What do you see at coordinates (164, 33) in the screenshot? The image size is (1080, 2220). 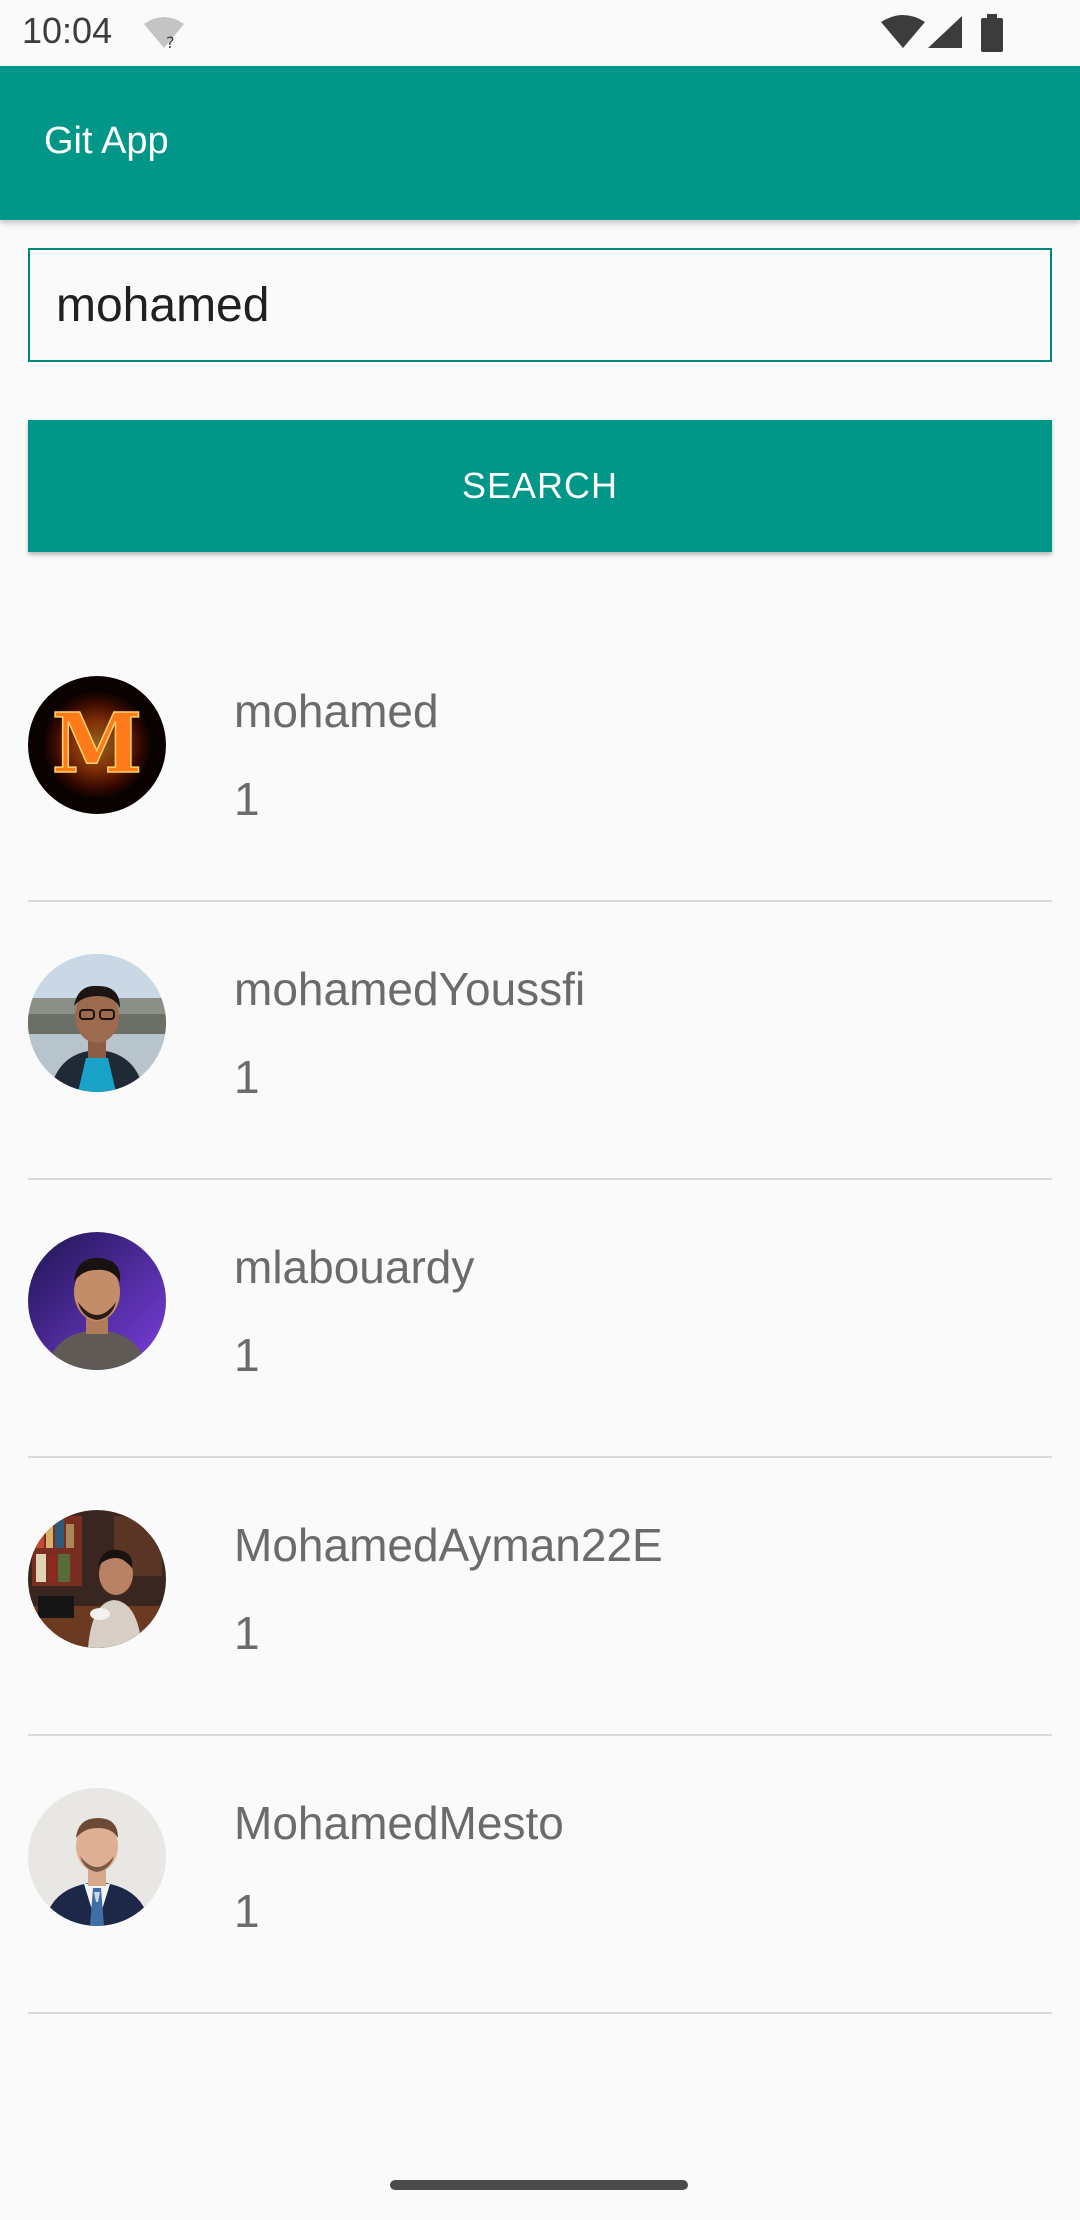 I see `wifi-question-icon: ?` at bounding box center [164, 33].